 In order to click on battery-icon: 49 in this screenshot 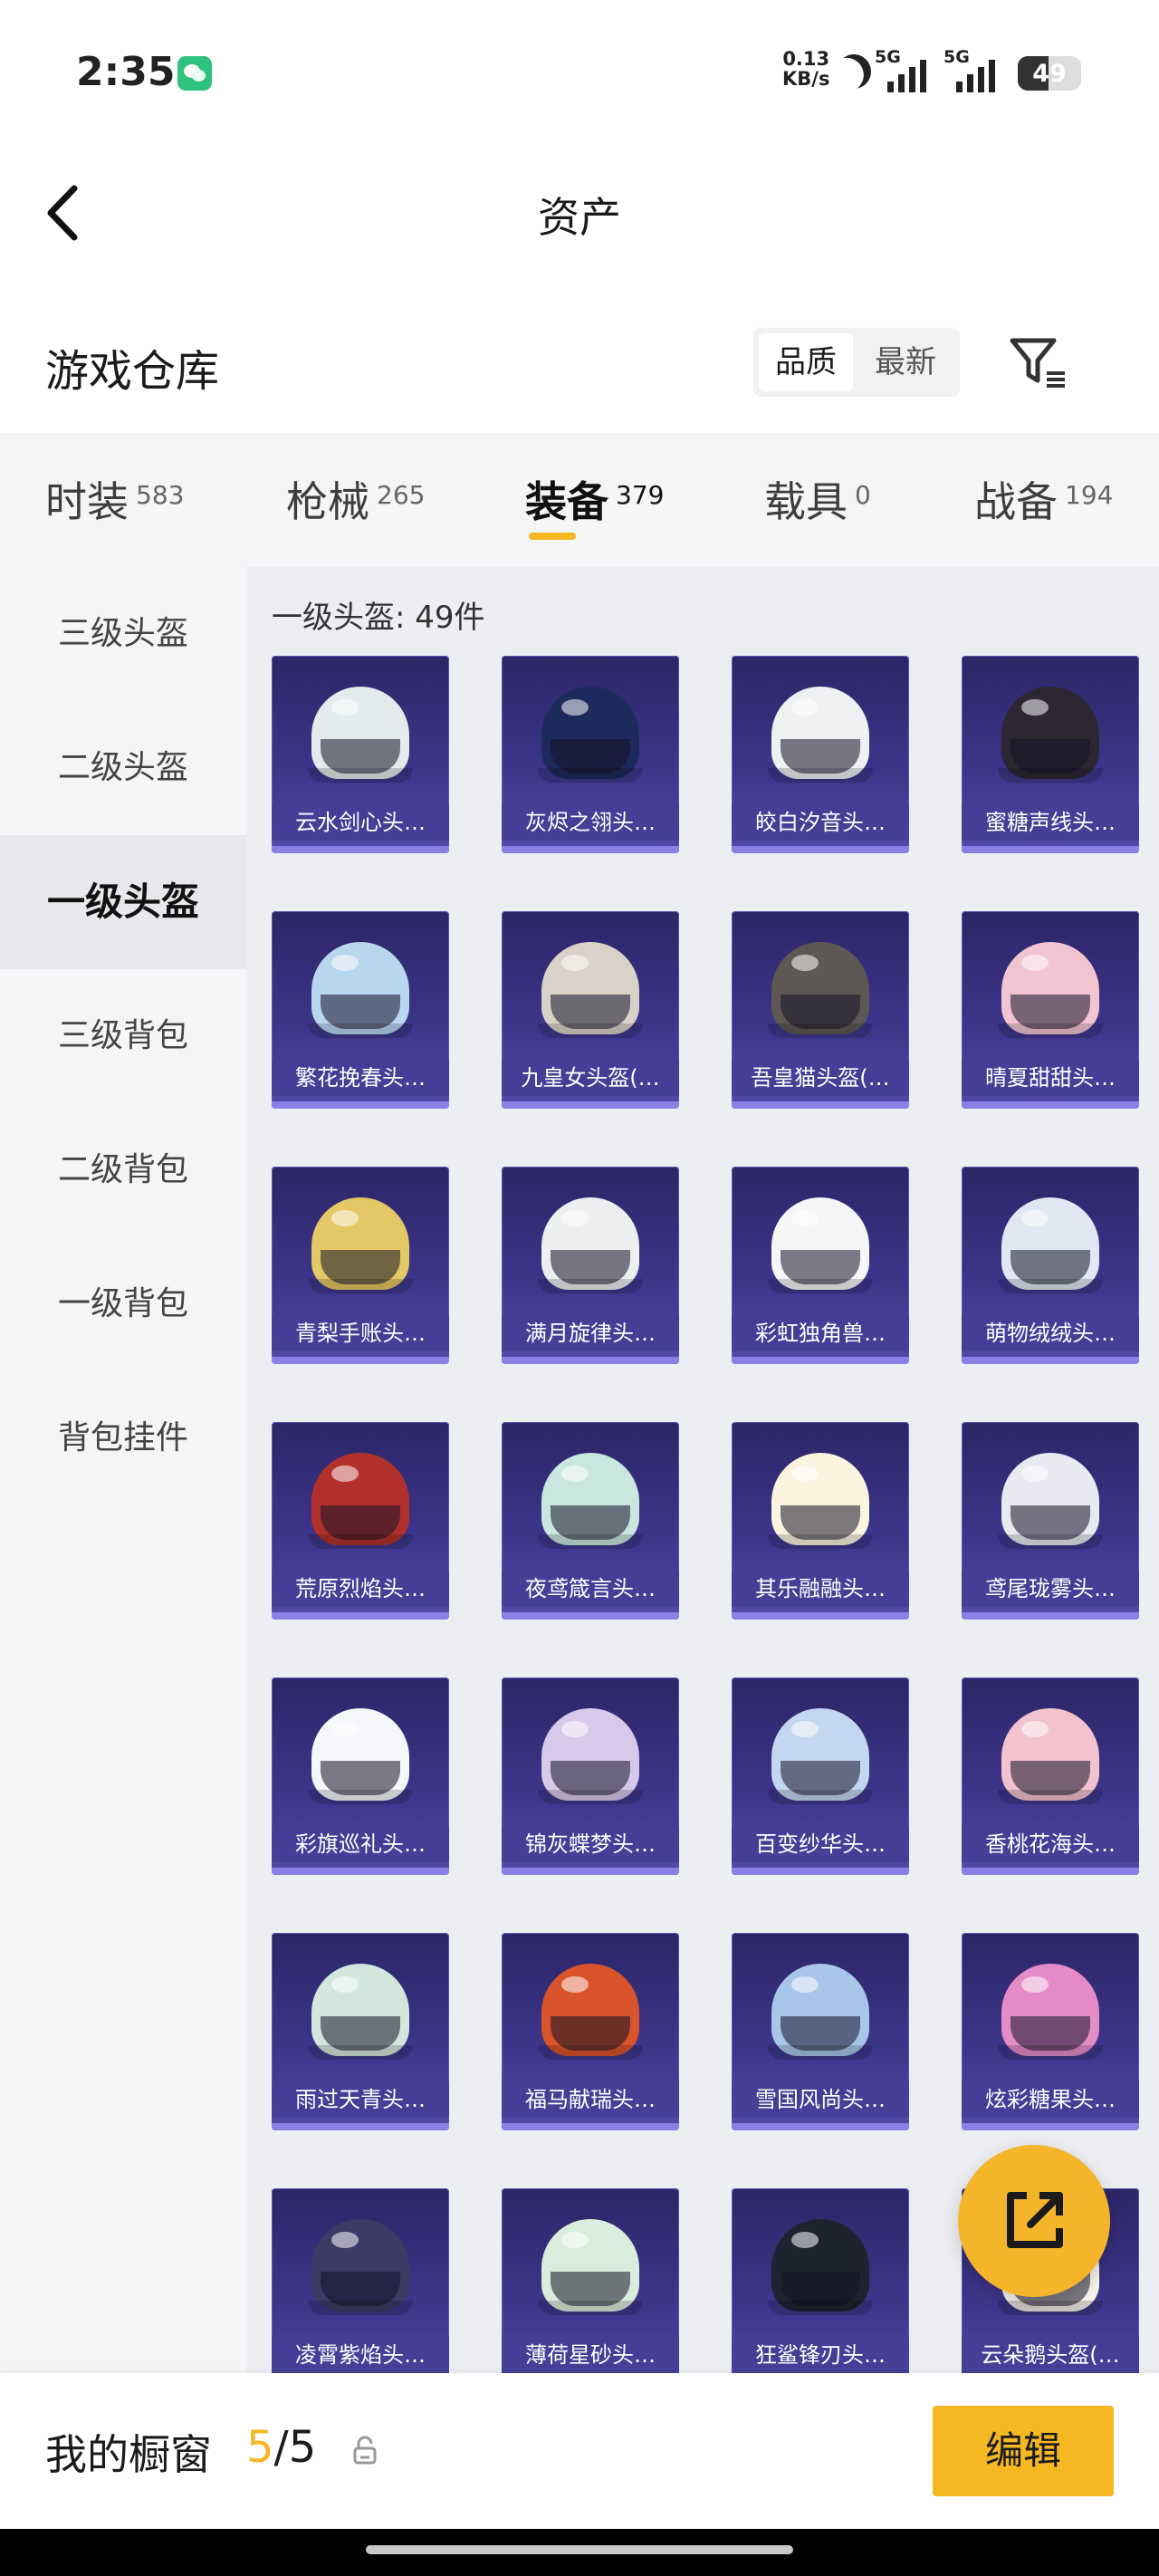, I will do `click(1049, 73)`.